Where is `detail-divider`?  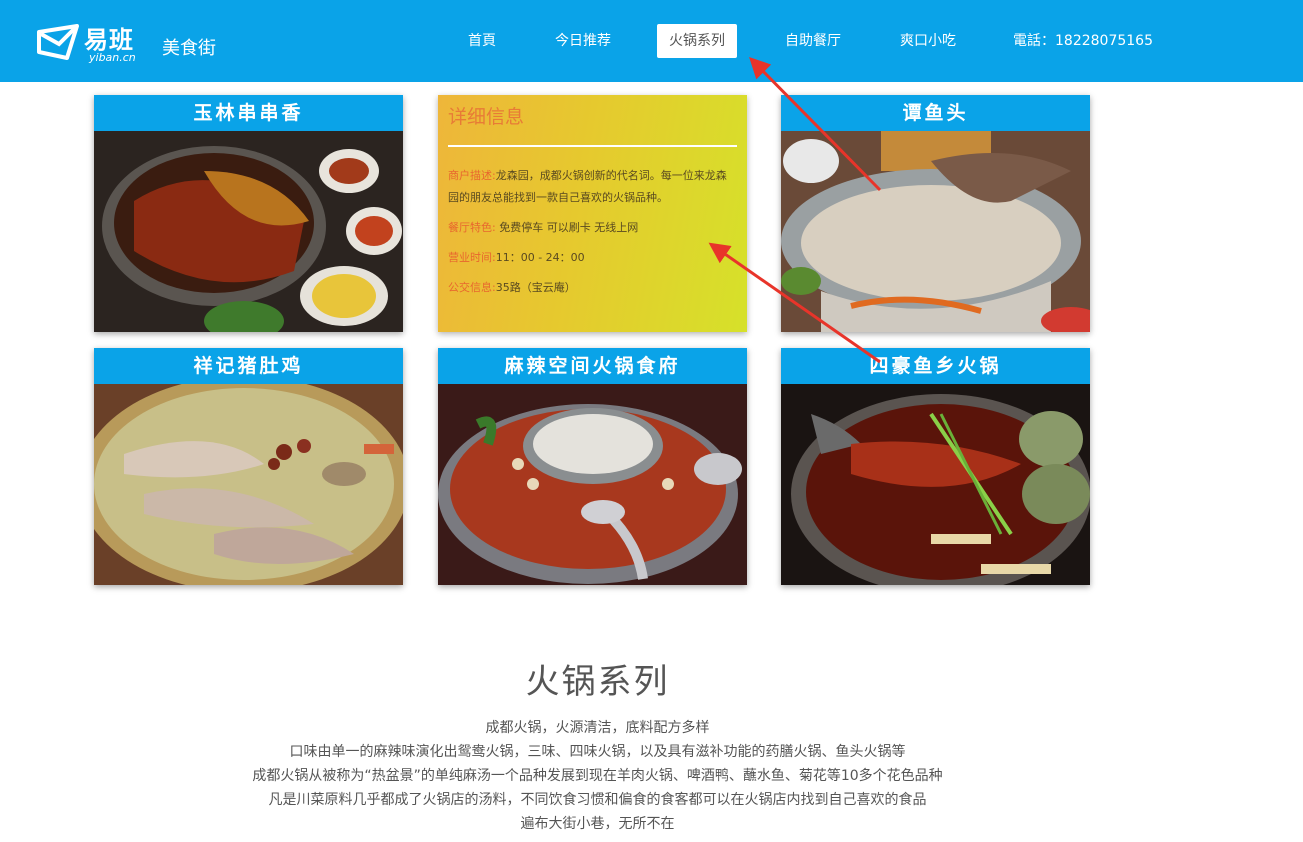 detail-divider is located at coordinates (592, 146).